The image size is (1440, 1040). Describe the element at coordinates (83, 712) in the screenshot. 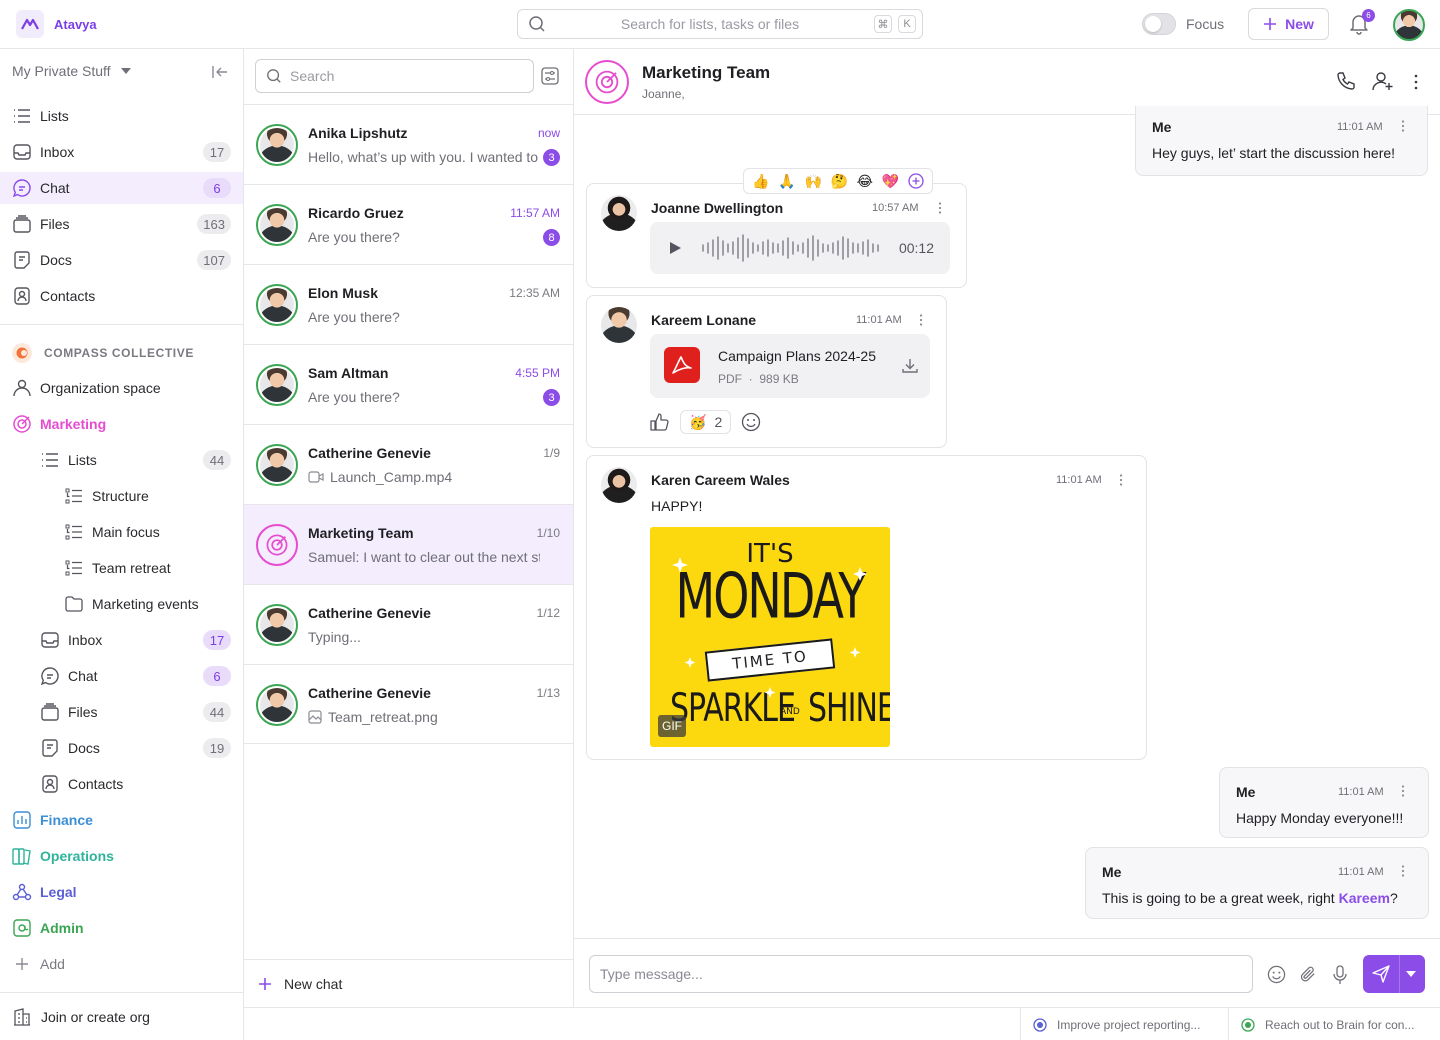

I see `sidebar-item-label: Files` at that location.